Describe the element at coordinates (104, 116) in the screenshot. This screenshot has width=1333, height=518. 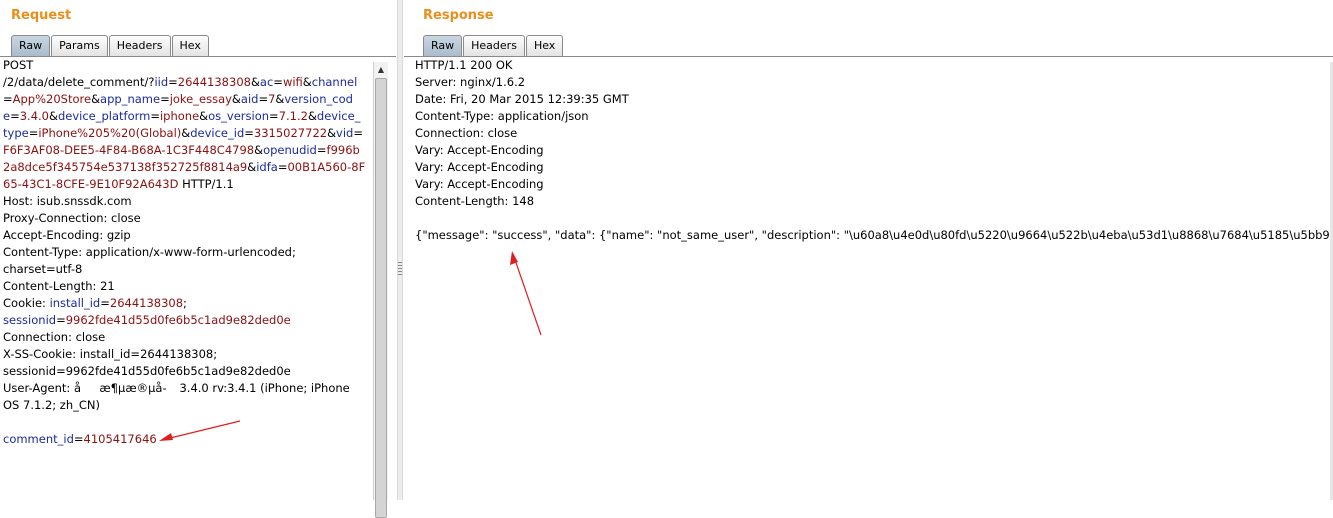
I see `param-name: device_platform` at that location.